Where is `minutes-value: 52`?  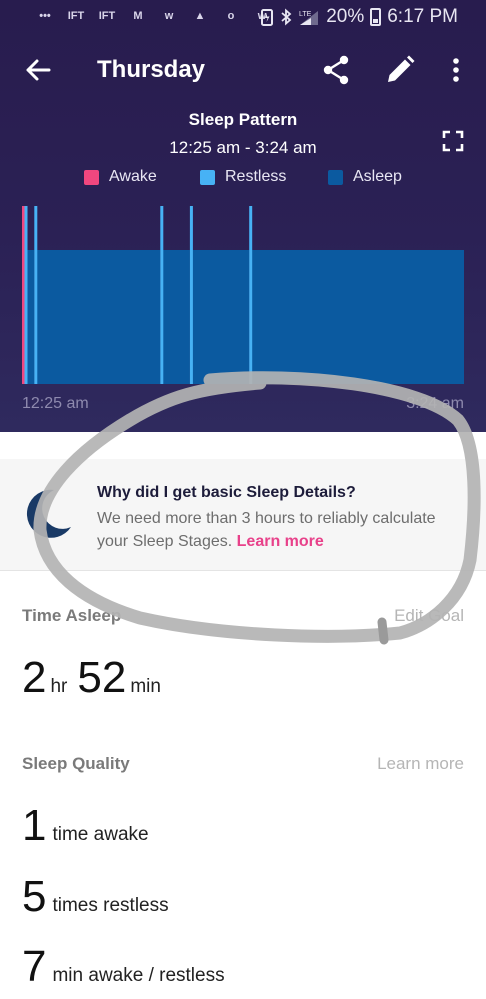 minutes-value: 52 is located at coordinates (102, 677).